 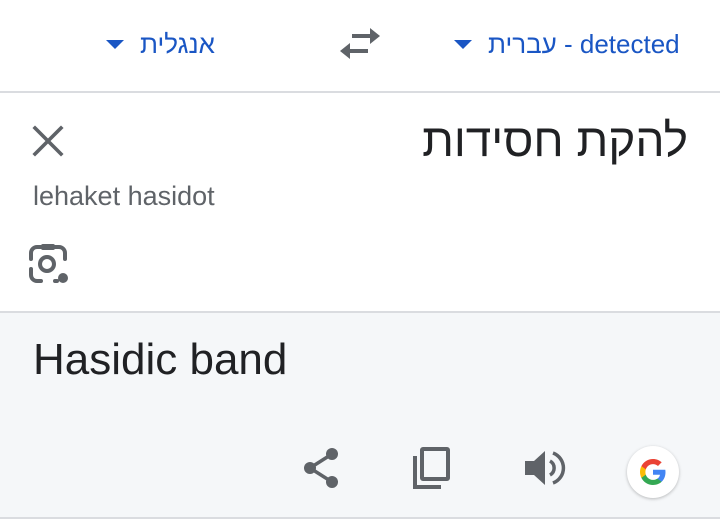 I want to click on listen-button, so click(x=544, y=468).